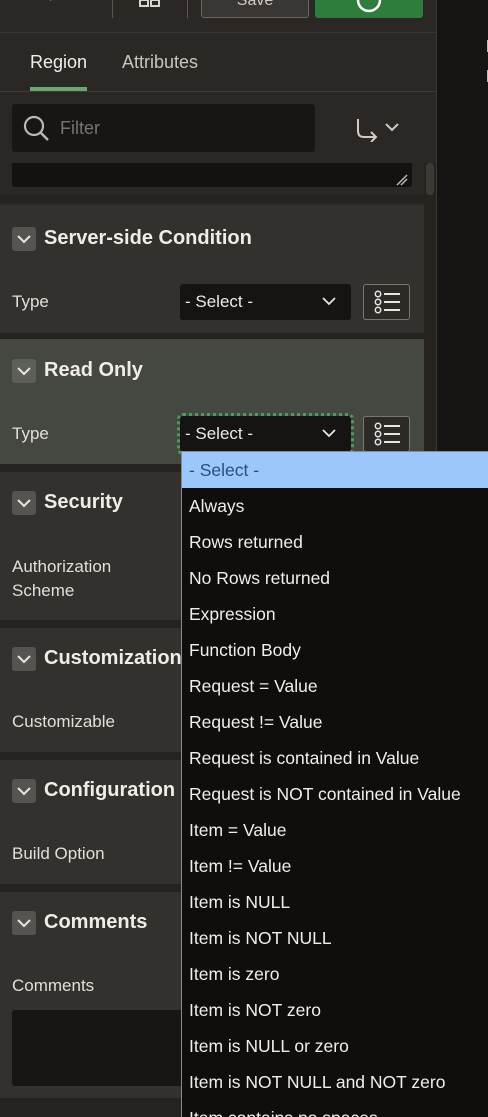 The width and height of the screenshot is (488, 1117). I want to click on tabs-divider, so click(218, 91).